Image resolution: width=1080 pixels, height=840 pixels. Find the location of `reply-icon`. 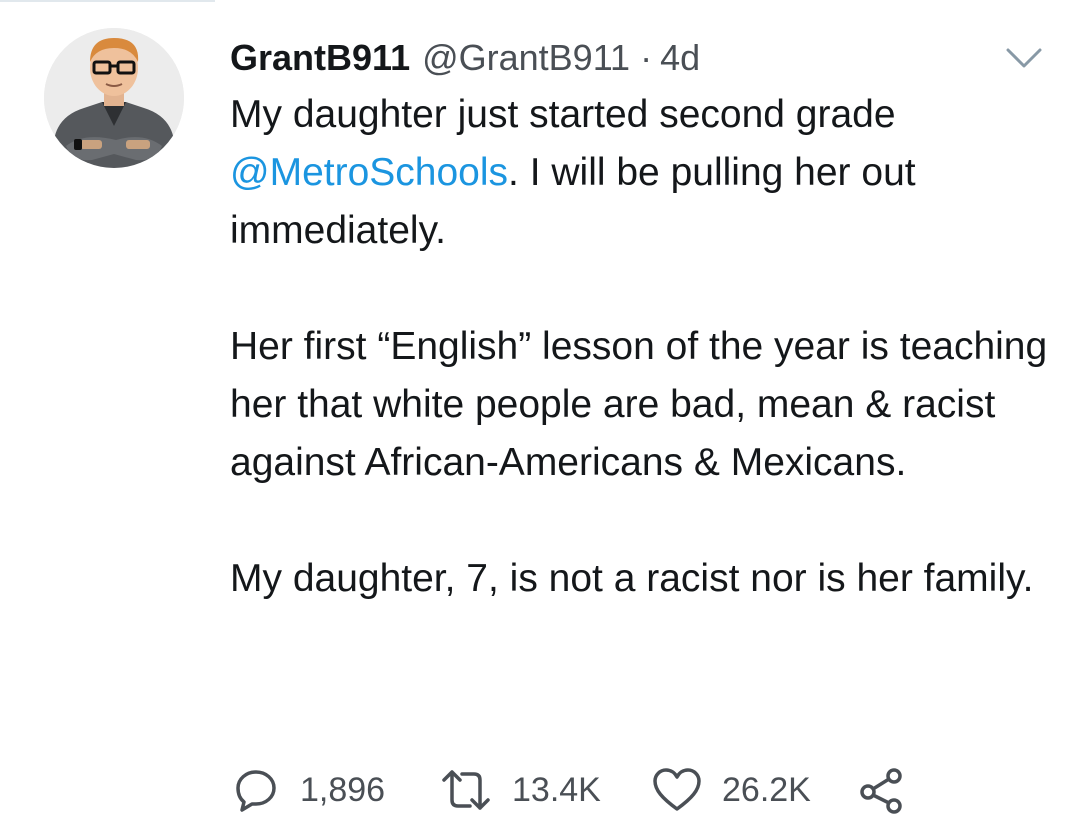

reply-icon is located at coordinates (256, 791).